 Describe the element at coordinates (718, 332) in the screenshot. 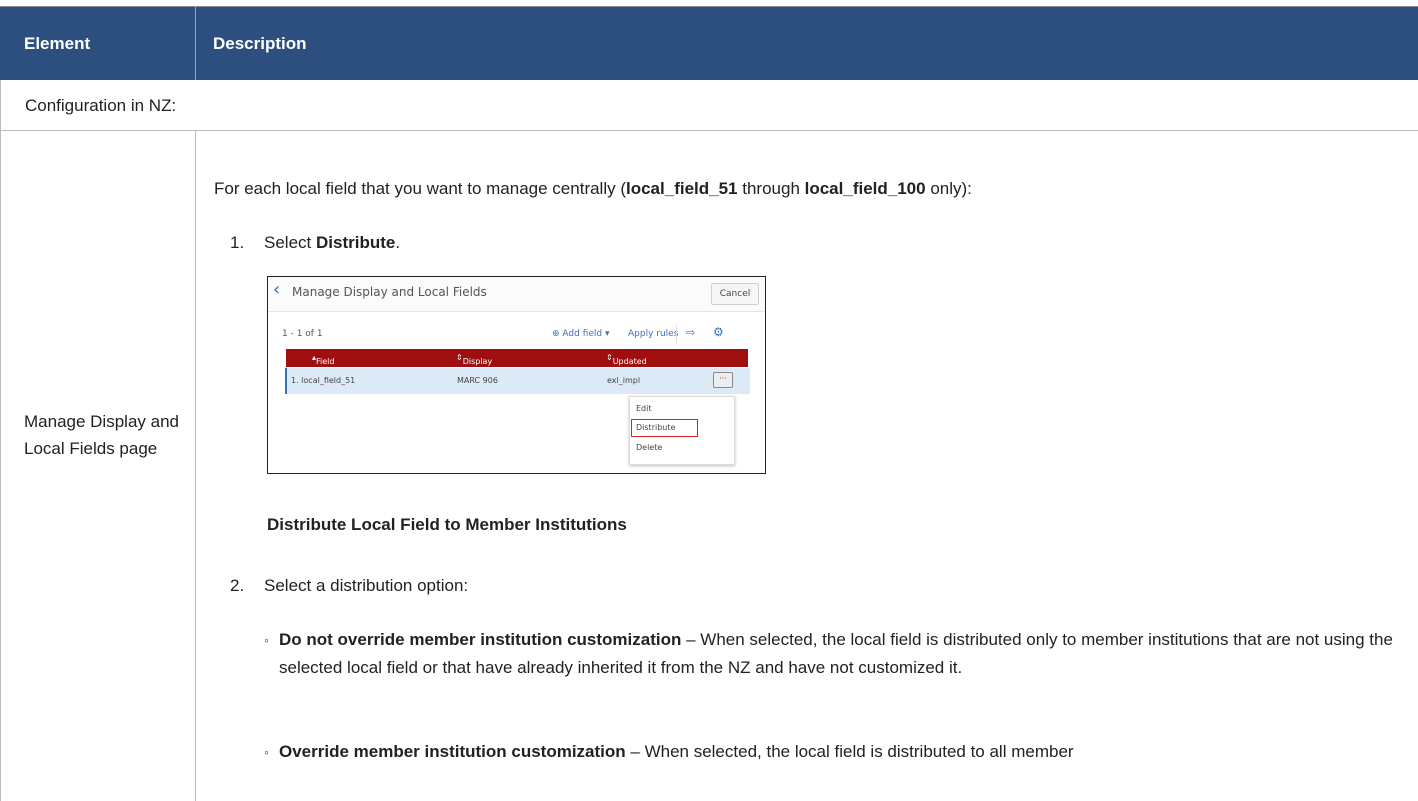

I see `gear-icon: ⚙` at that location.